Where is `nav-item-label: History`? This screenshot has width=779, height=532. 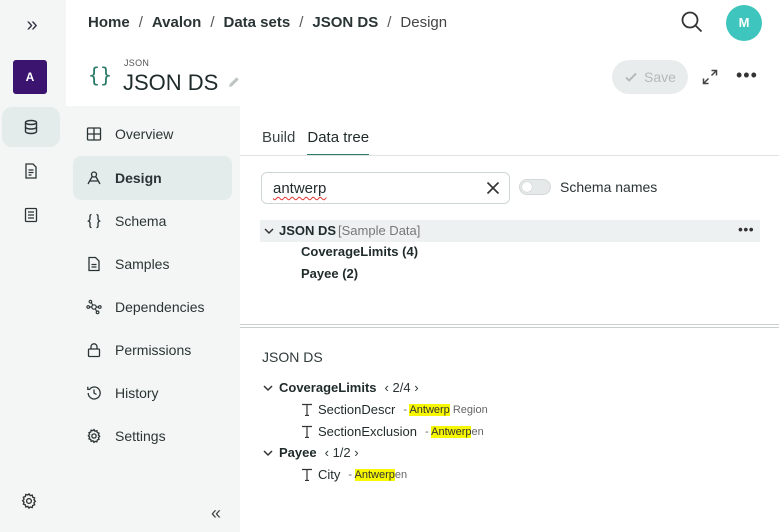 nav-item-label: History is located at coordinates (137, 393).